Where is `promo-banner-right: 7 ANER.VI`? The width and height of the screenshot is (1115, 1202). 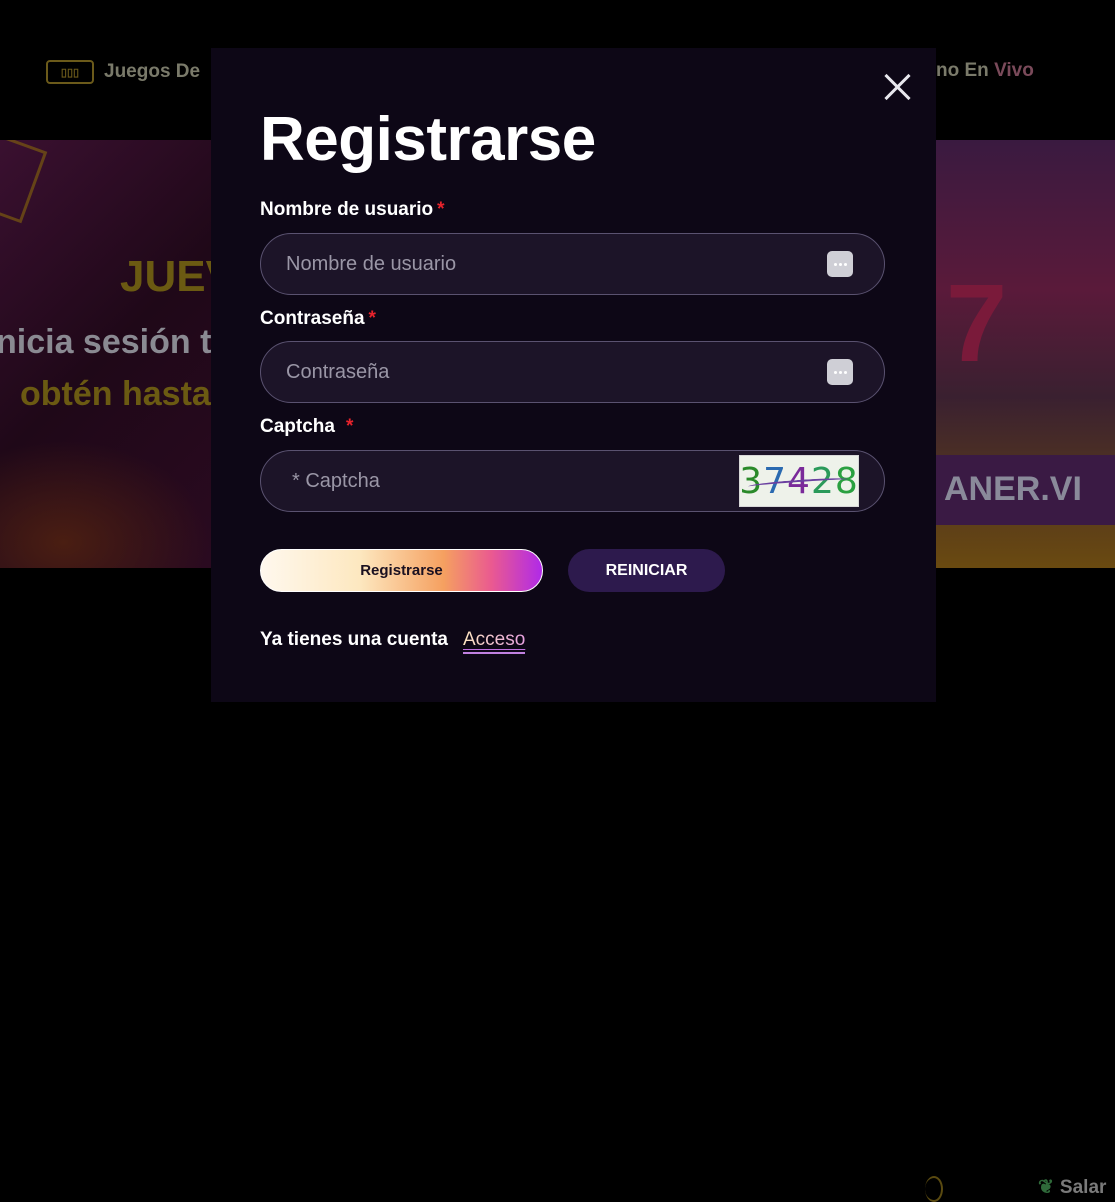
promo-banner-right: 7 ANER.VI is located at coordinates (1025, 354).